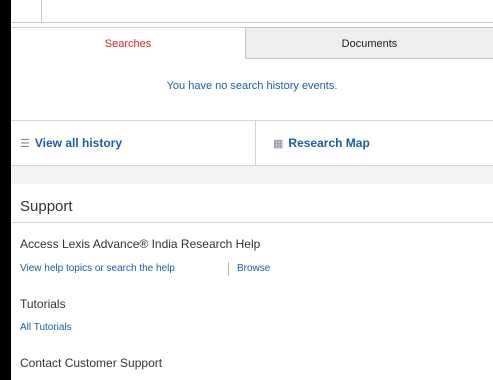 The image size is (493, 380). I want to click on view-help-topics-link: View help topics or search the help, so click(97, 268).